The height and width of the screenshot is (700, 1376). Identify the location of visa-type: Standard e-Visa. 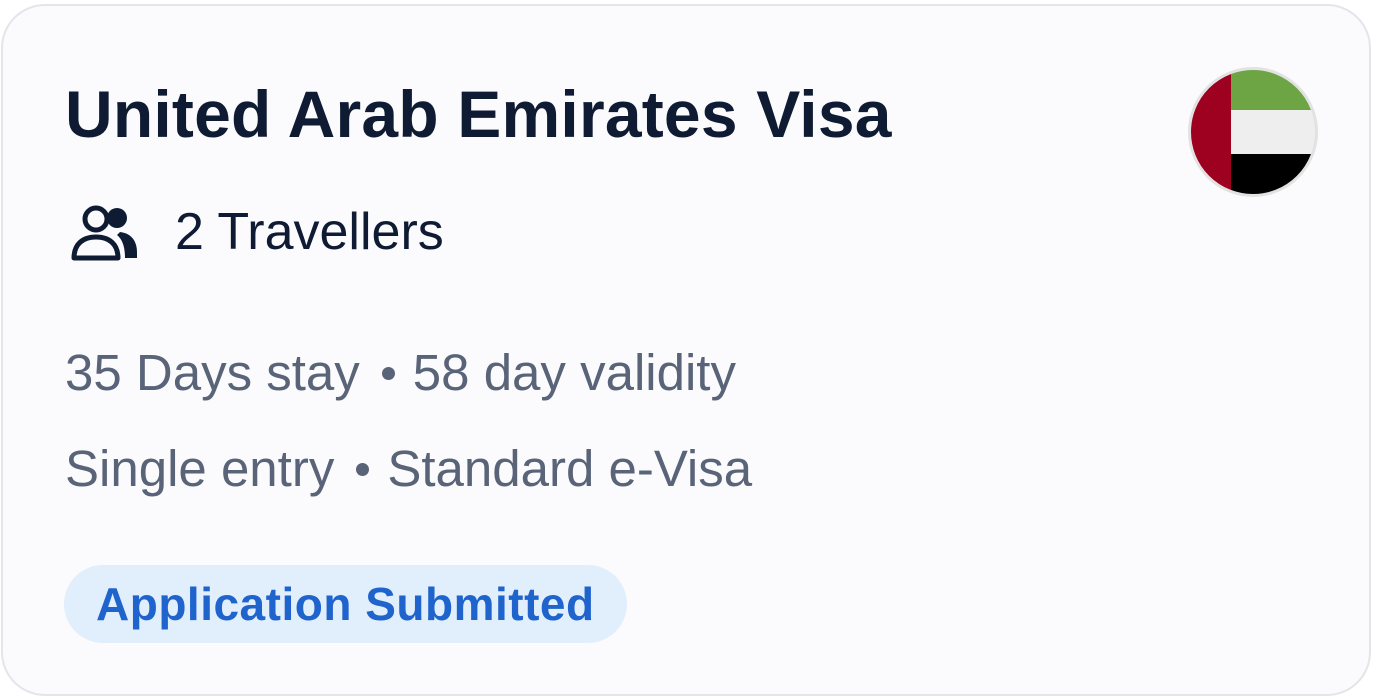
(570, 468).